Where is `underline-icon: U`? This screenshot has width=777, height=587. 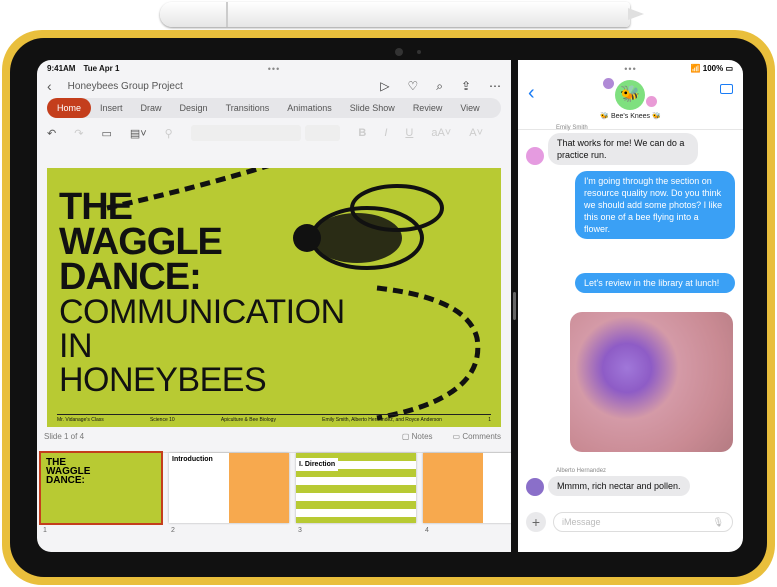
underline-icon: U is located at coordinates (409, 133).